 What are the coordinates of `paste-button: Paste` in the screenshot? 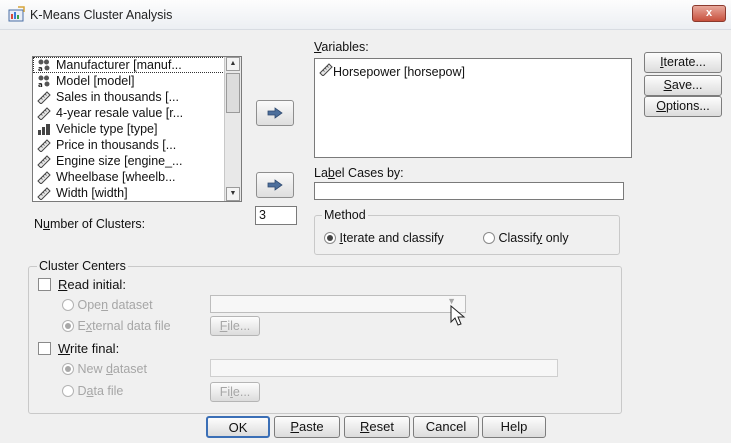 It's located at (307, 427).